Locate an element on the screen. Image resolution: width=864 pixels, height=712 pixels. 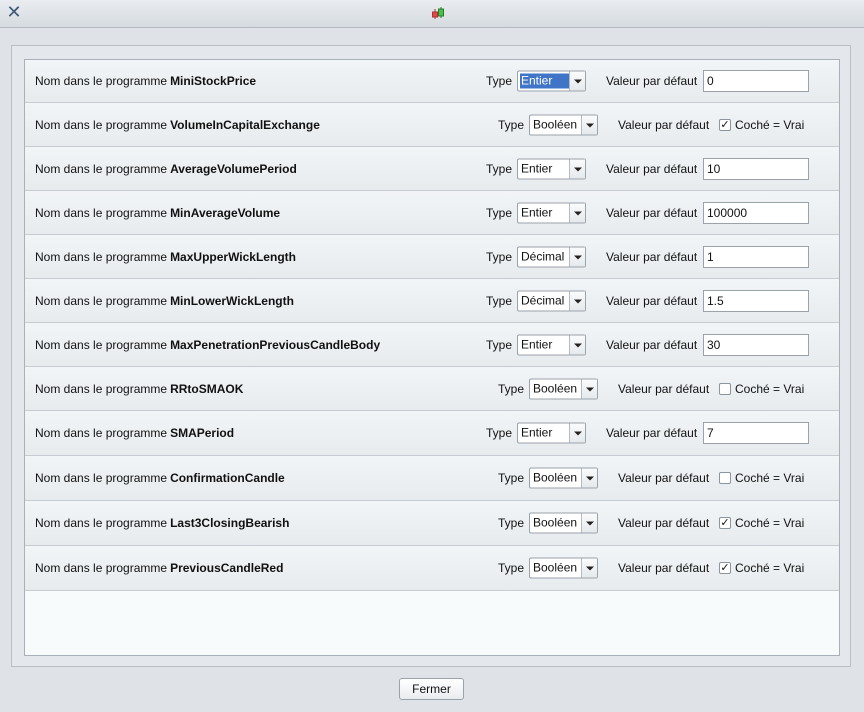
parameter-identifier: MiniStockPrice is located at coordinates (213, 81).